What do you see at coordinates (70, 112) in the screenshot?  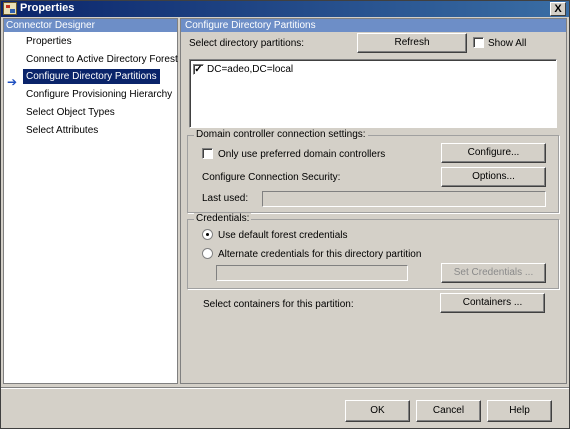 I see `nav-item-object-types: Select Object Types` at bounding box center [70, 112].